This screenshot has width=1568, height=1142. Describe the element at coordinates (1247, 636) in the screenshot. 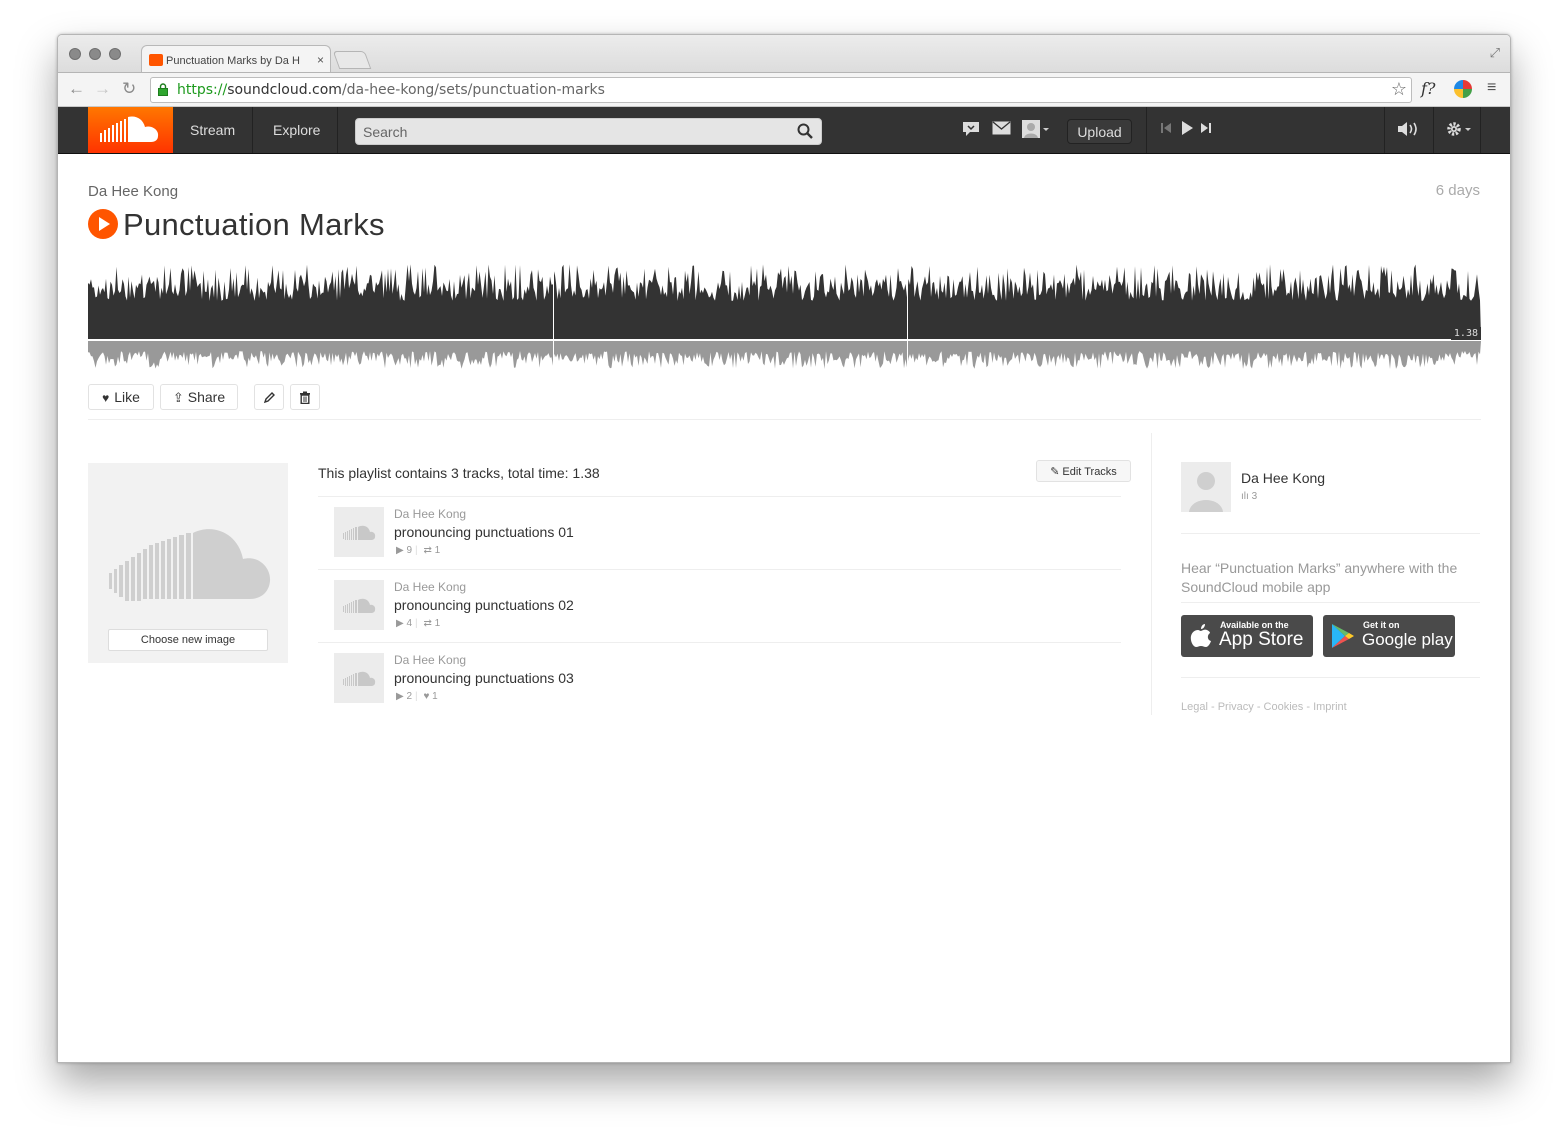

I see `app-store-button: Available on the App Store` at that location.